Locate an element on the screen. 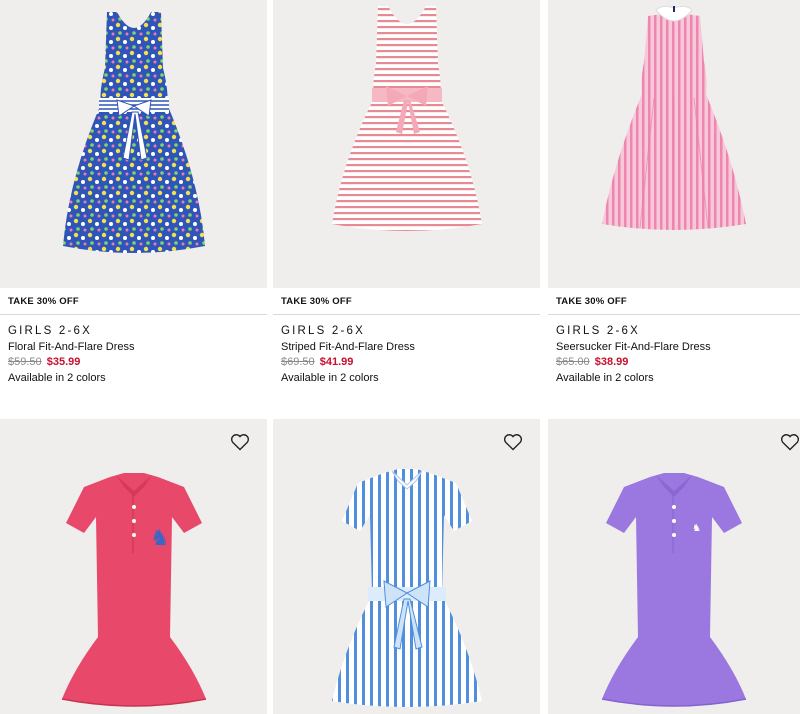 The width and height of the screenshot is (800, 714). product-image-blue-stripe-shirtdress is located at coordinates (406, 566).